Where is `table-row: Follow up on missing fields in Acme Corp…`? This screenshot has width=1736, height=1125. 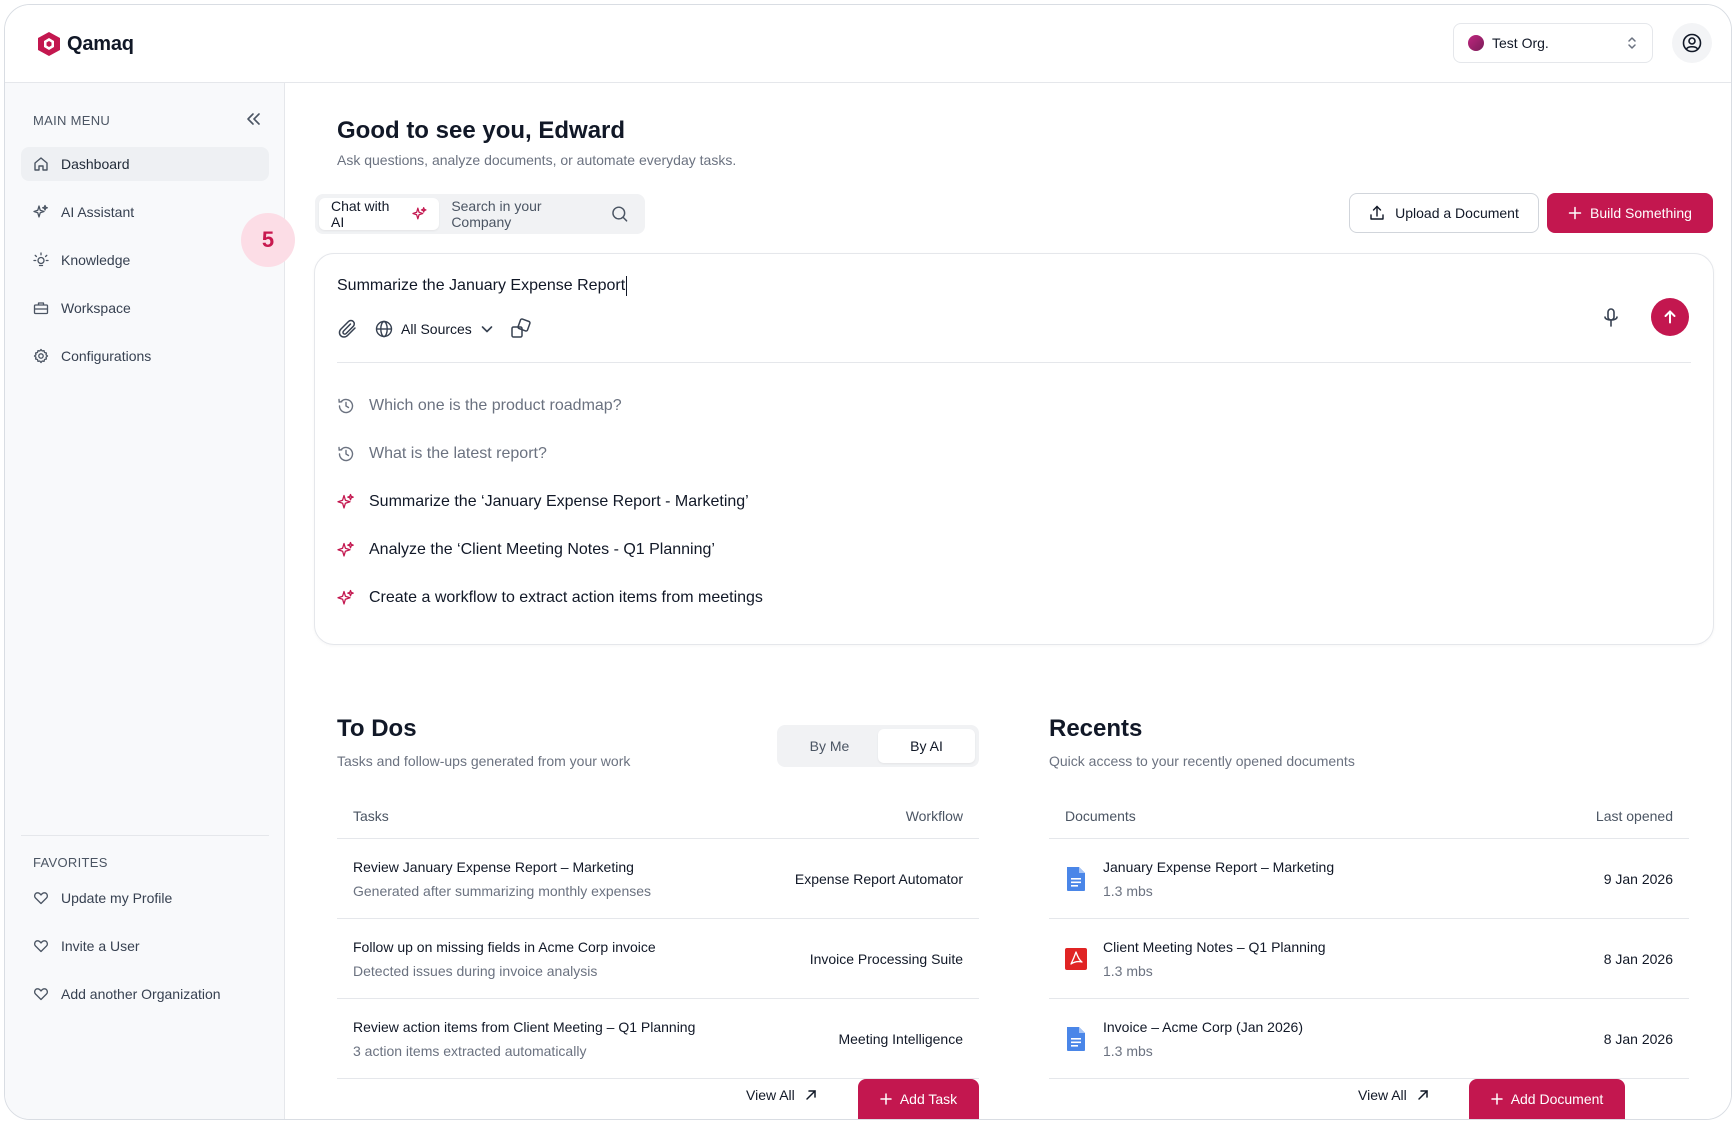 table-row: Follow up on missing fields in Acme Corp… is located at coordinates (658, 959).